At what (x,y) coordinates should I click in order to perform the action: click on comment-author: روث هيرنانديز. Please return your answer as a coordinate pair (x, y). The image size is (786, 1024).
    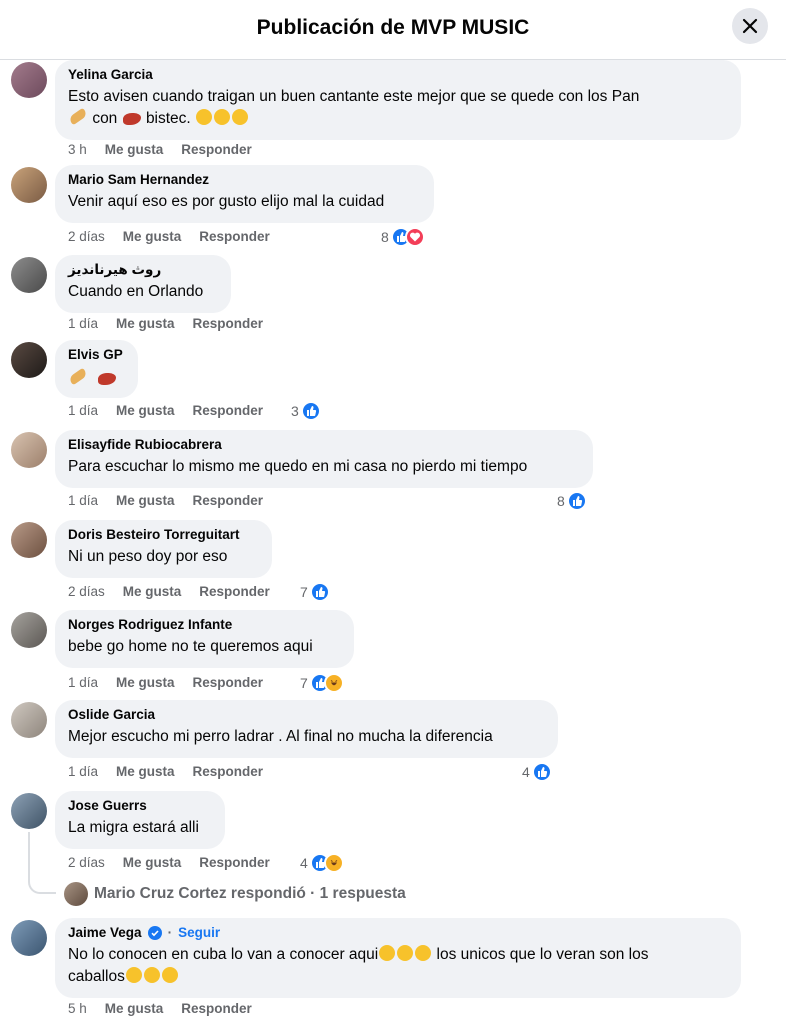
    Looking at the image, I should click on (143, 270).